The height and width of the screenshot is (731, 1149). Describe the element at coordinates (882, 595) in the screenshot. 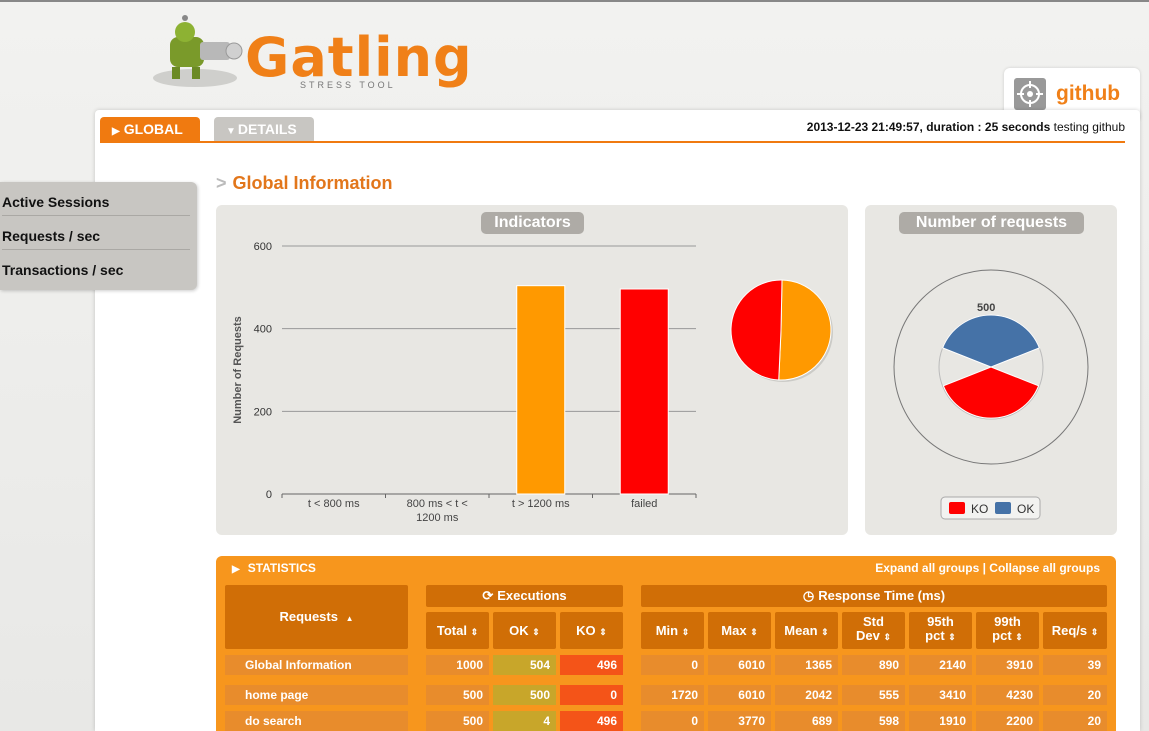

I see `group-response-time-label: Response Time (ms)` at that location.